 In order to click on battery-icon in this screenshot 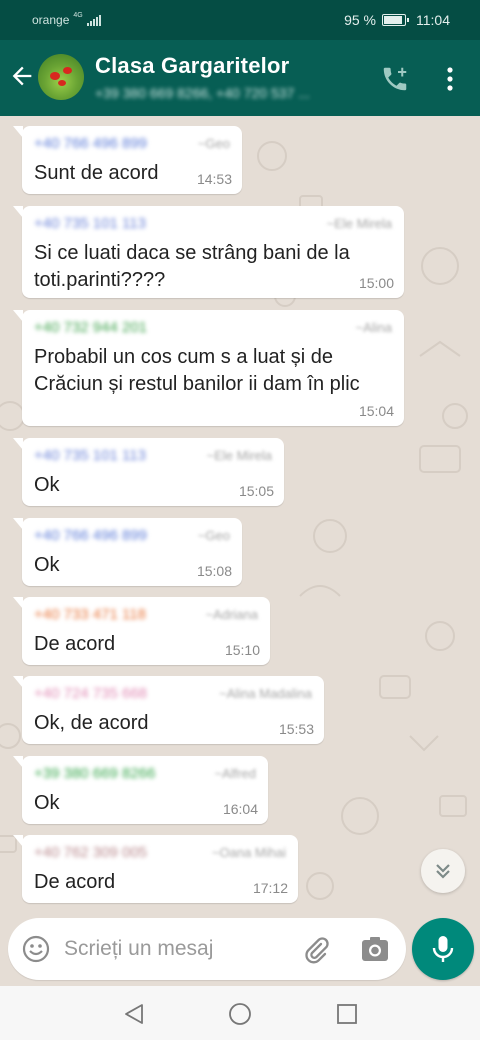, I will do `click(395, 20)`.